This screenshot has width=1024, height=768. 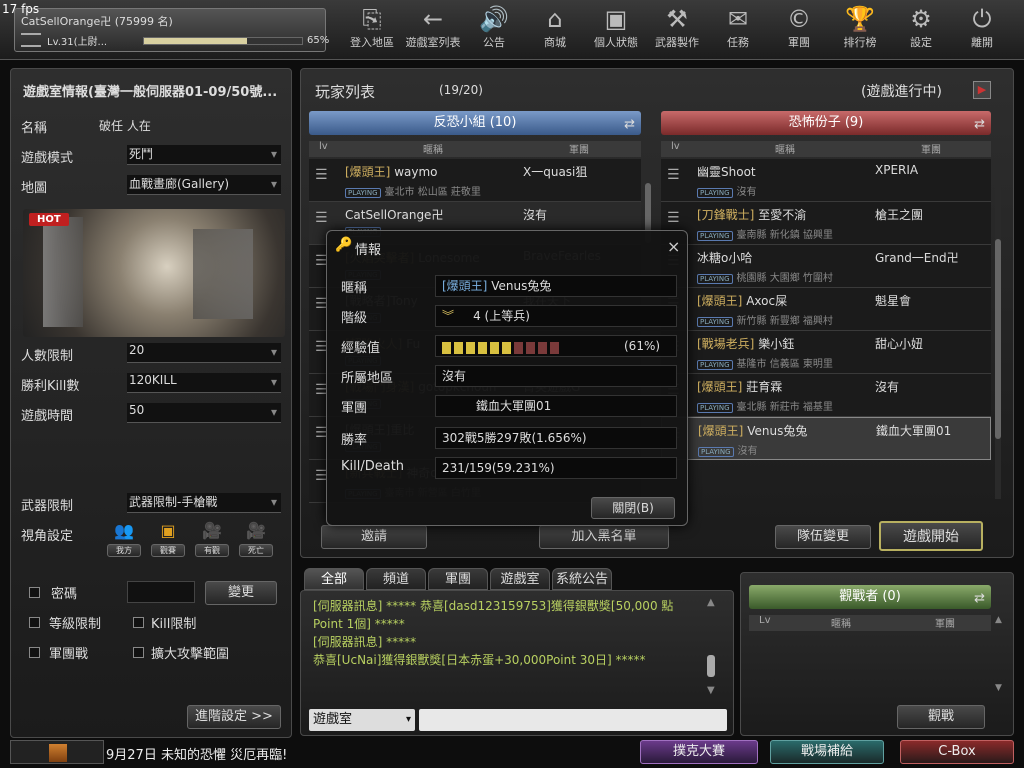 I want to click on level-limit-checkbox, so click(x=34, y=622).